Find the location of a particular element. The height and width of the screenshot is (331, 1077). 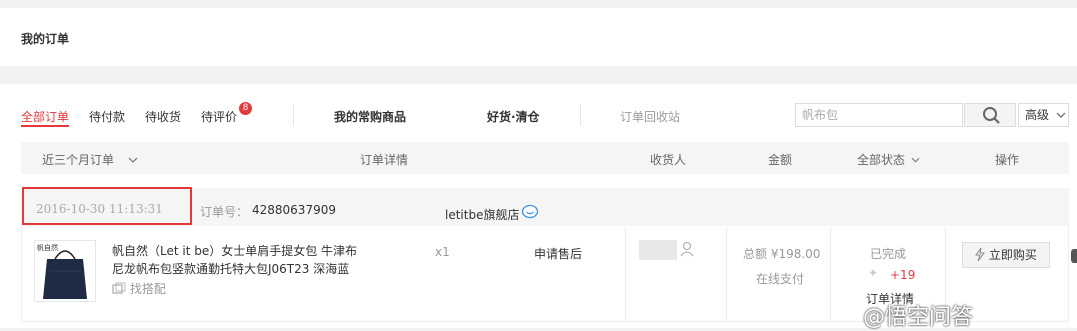

review-count-badge: 8 is located at coordinates (245, 108).